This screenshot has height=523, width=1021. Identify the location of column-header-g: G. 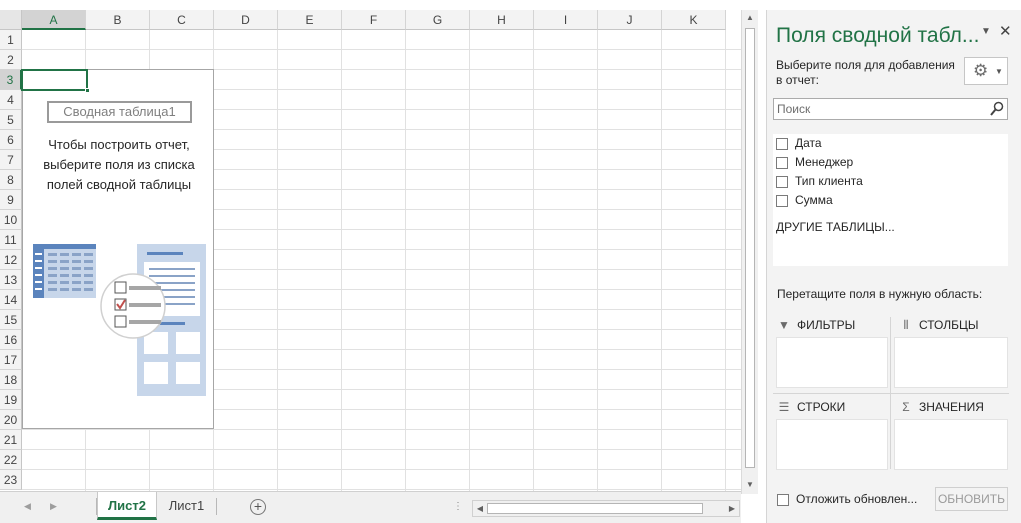
(438, 20).